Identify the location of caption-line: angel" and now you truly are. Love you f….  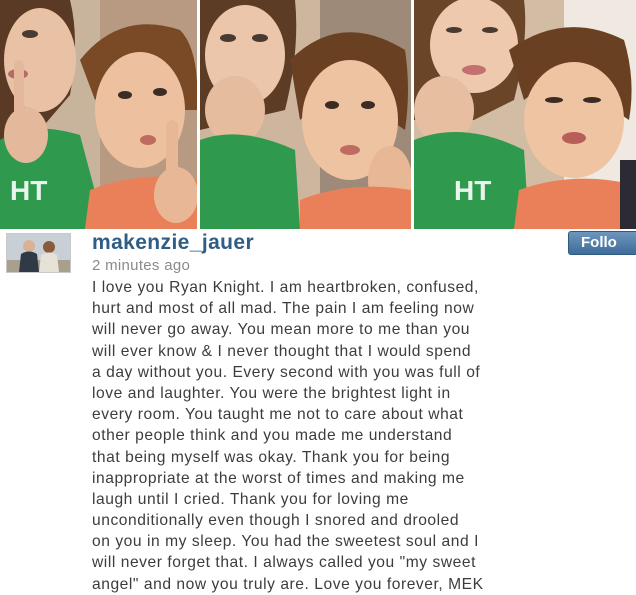
(288, 584).